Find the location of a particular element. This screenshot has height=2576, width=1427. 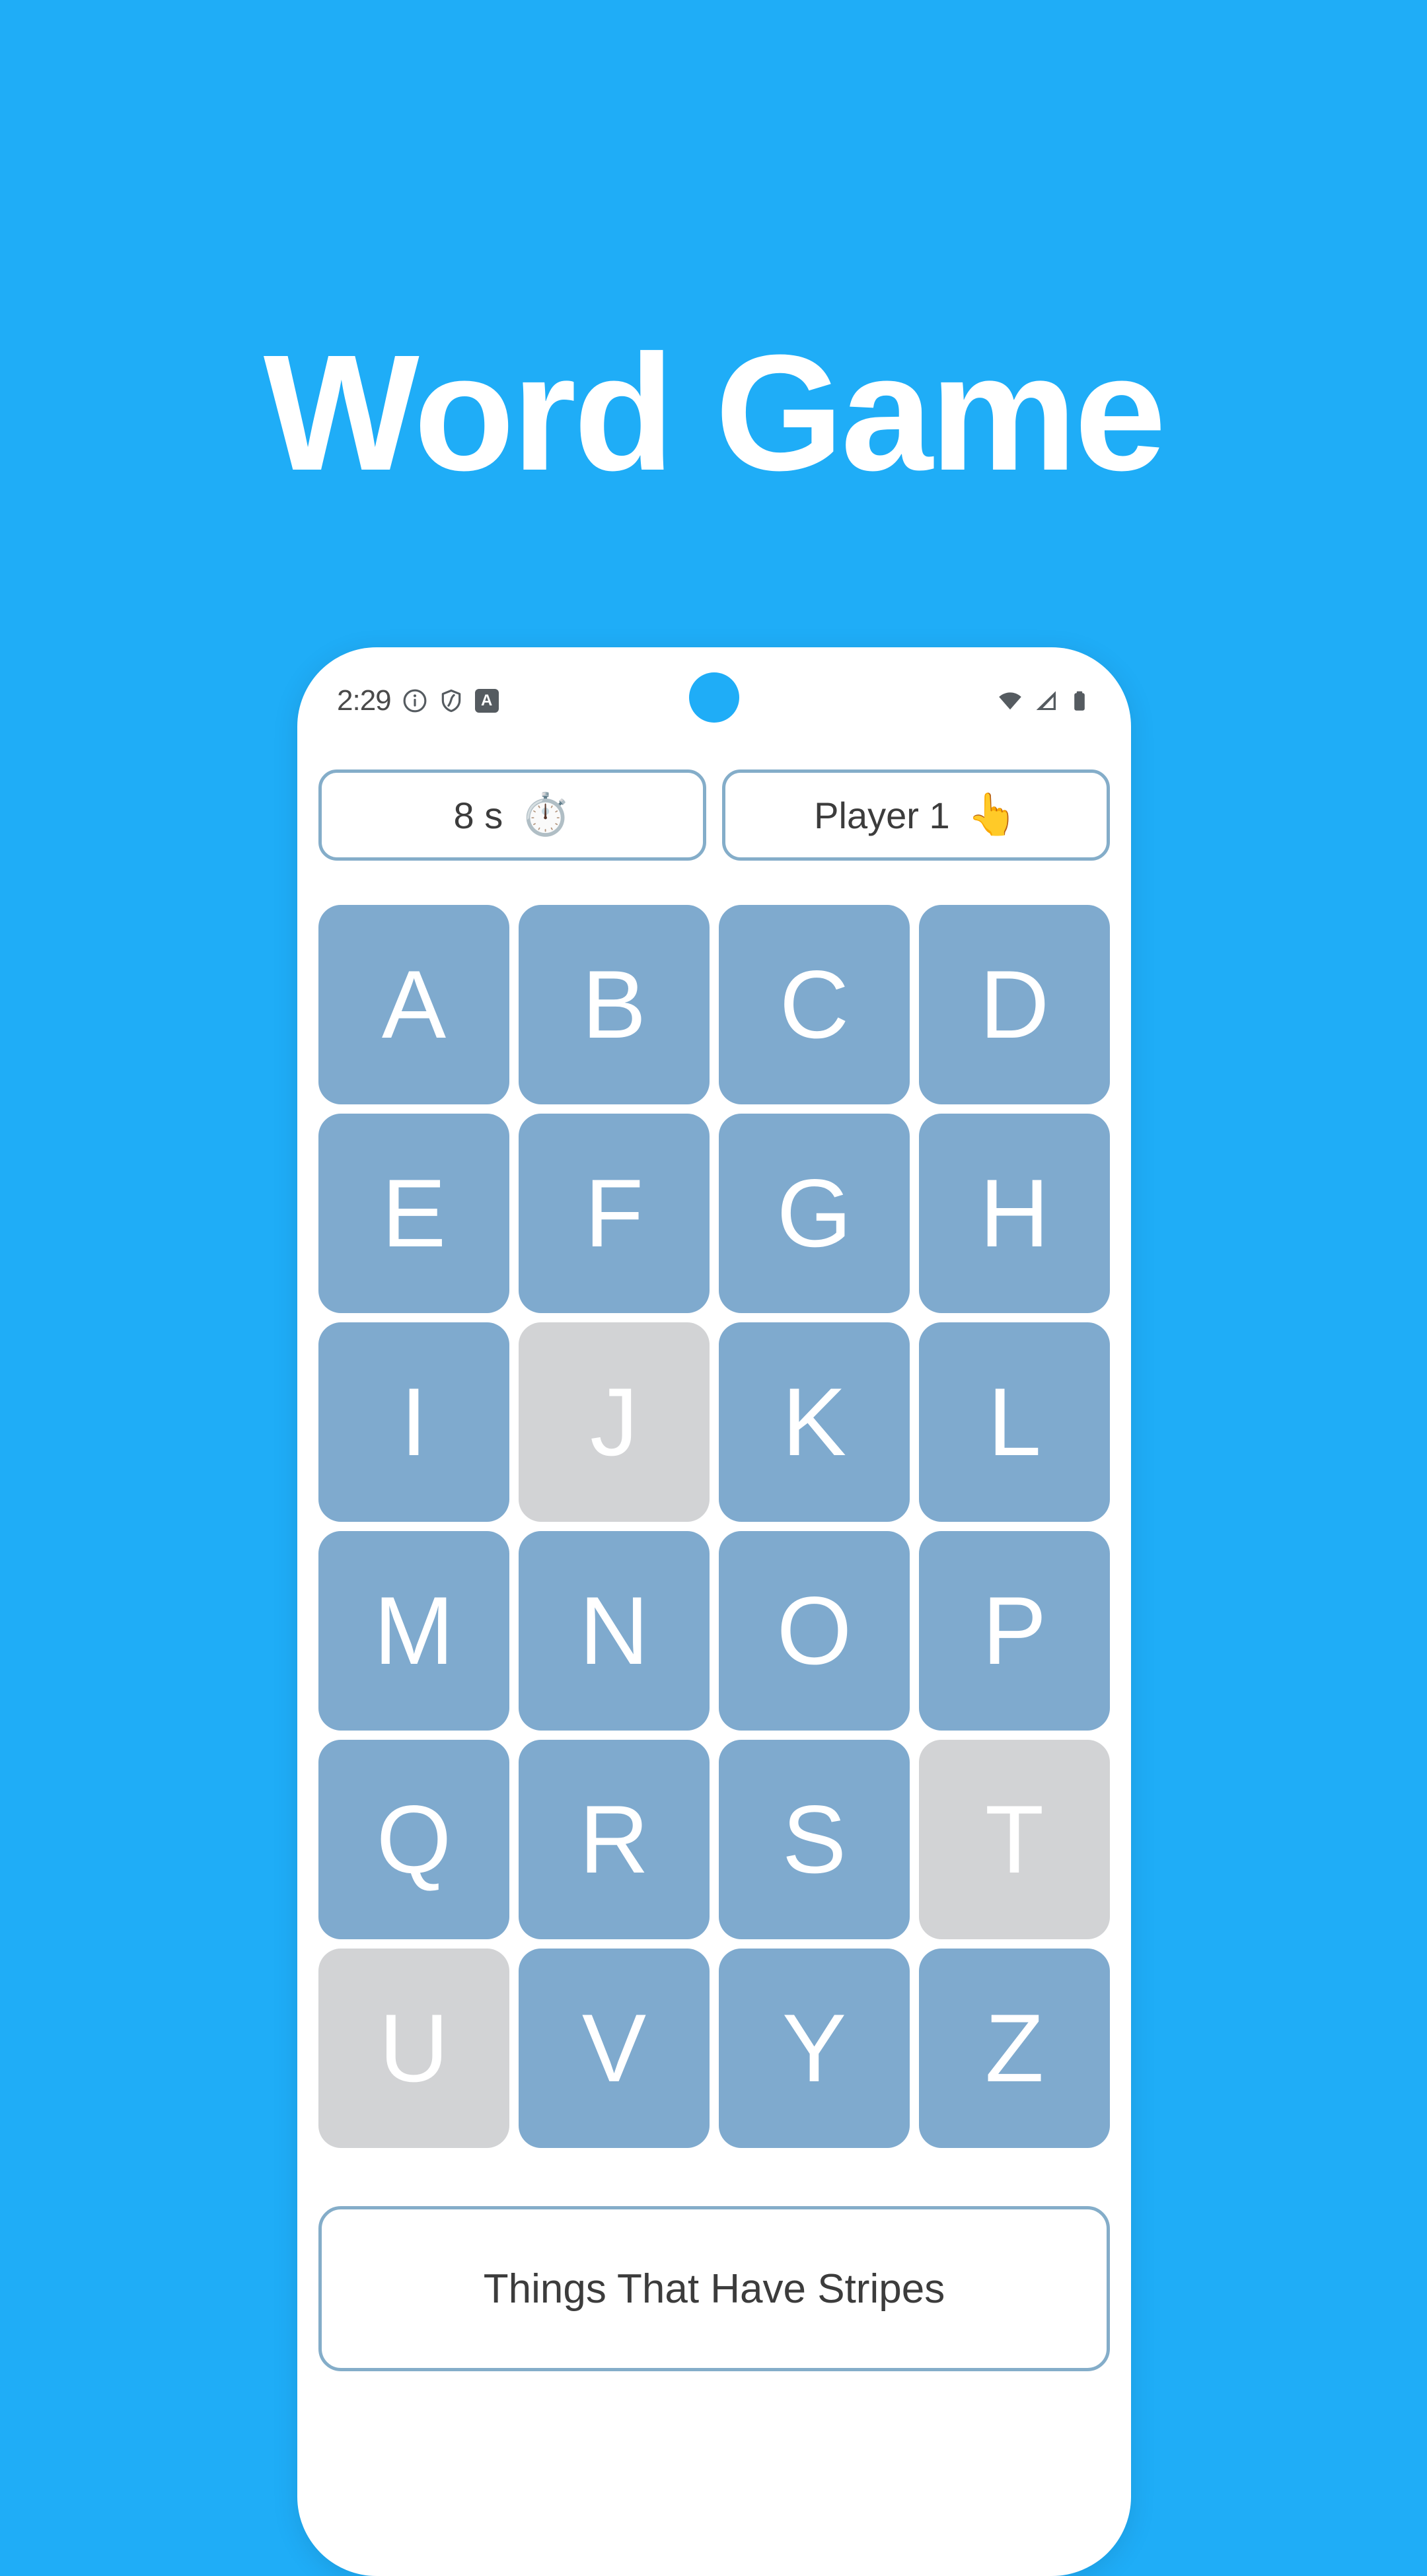

letter-tile: H is located at coordinates (1014, 1213).